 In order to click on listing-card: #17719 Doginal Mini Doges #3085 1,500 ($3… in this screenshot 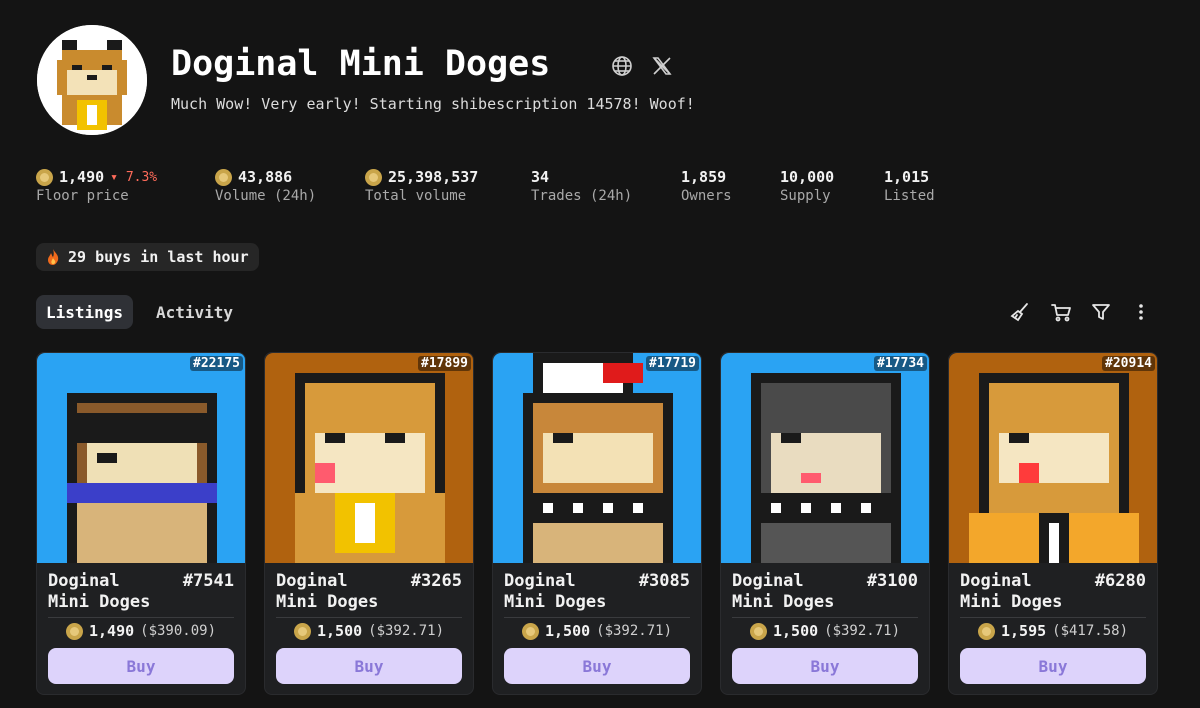, I will do `click(597, 523)`.